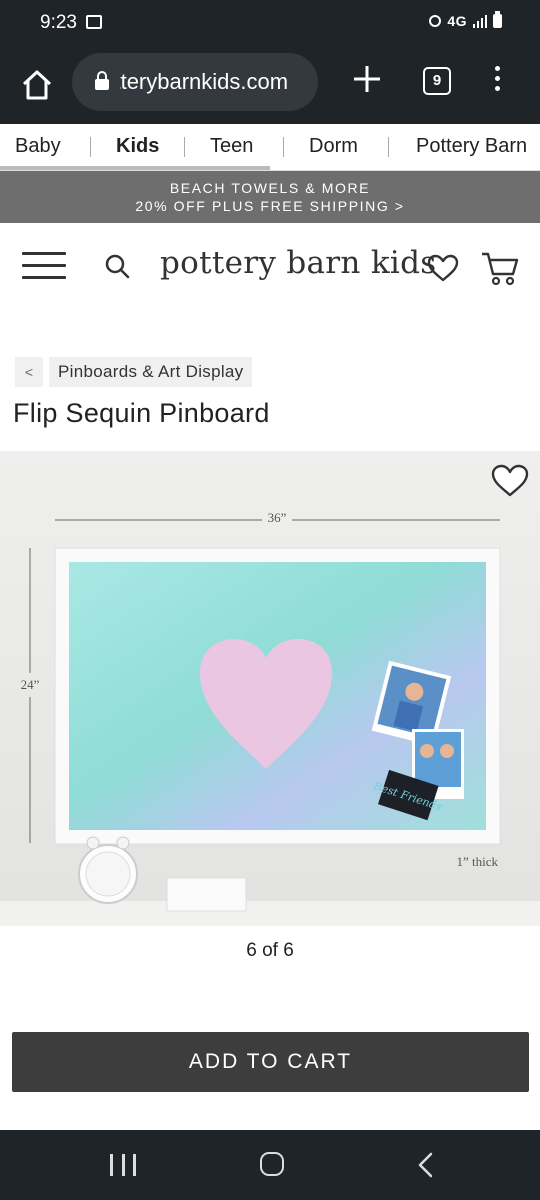 Image resolution: width=540 pixels, height=1200 pixels. Describe the element at coordinates (477, 861) in the screenshot. I see `depth-dimension-label: 1” thick` at that location.